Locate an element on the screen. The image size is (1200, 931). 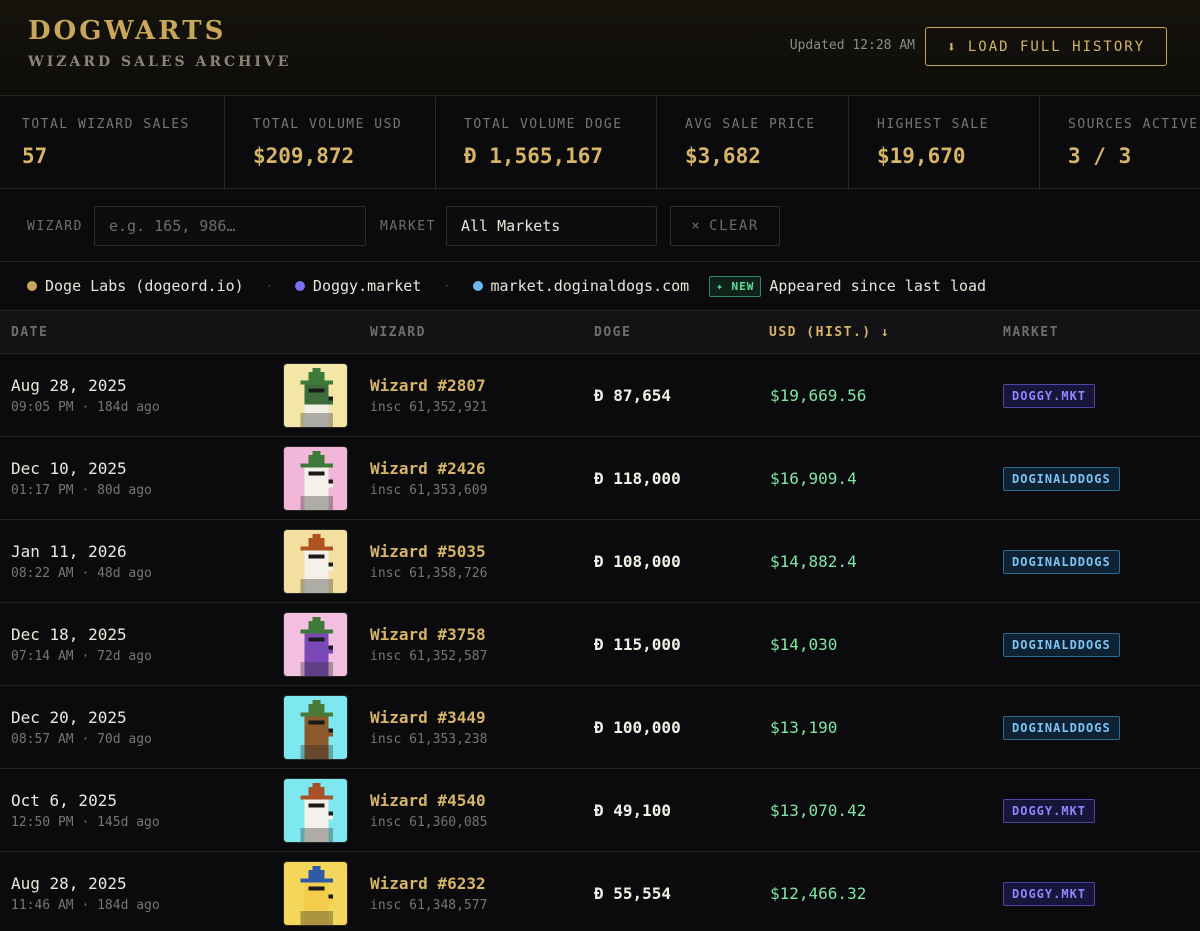
sale-time: 12:50 PM · 145d ago is located at coordinates (85, 822).